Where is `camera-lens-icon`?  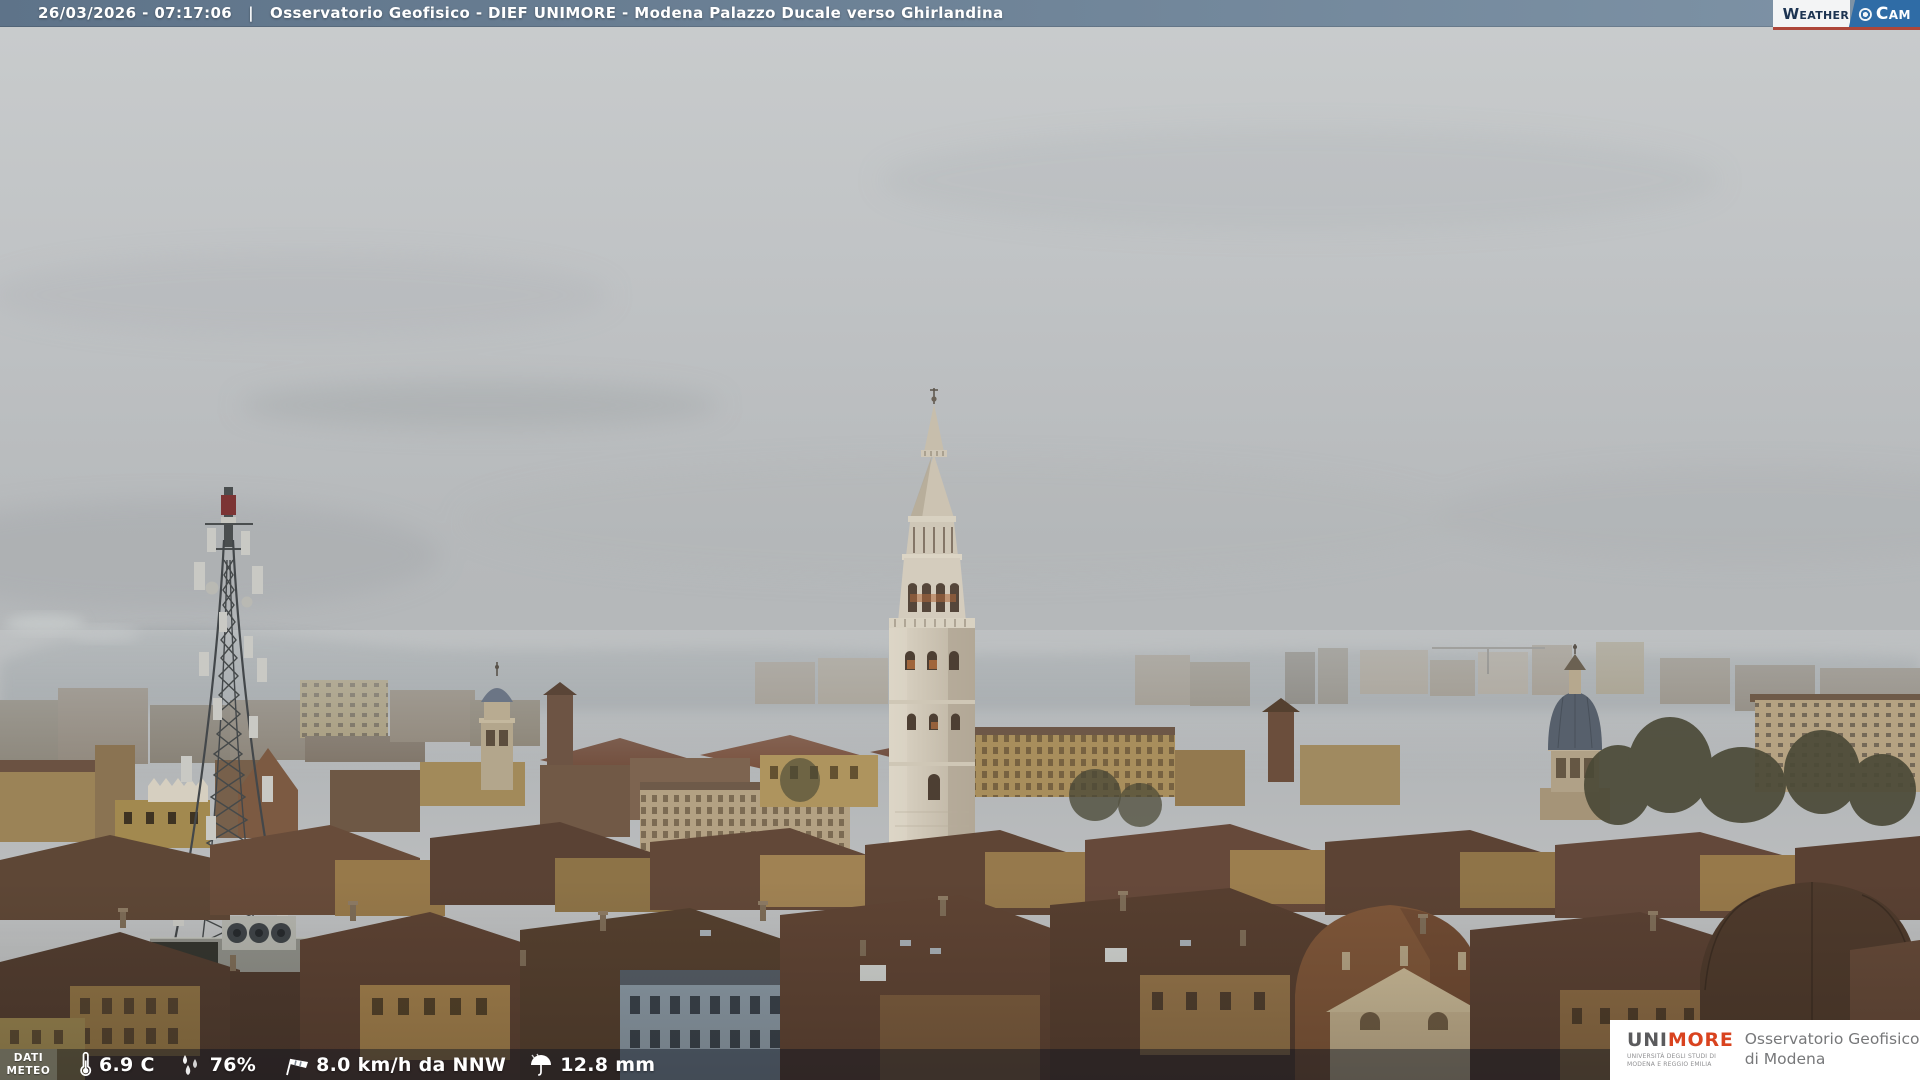 camera-lens-icon is located at coordinates (1866, 13).